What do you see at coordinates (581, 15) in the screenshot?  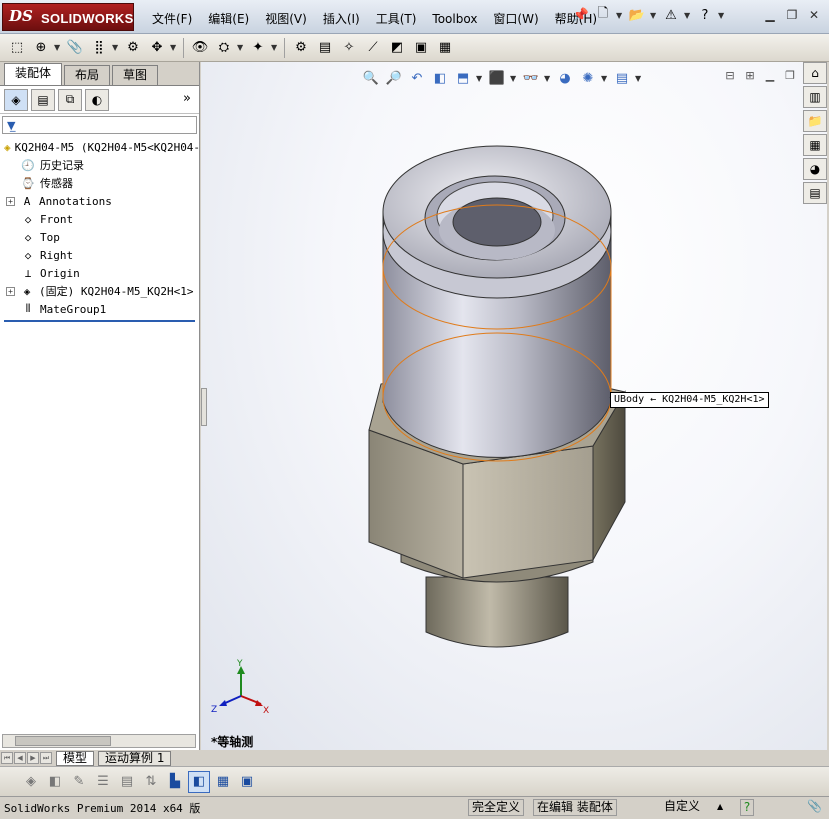 I see `pin-icon: 📌` at bounding box center [581, 15].